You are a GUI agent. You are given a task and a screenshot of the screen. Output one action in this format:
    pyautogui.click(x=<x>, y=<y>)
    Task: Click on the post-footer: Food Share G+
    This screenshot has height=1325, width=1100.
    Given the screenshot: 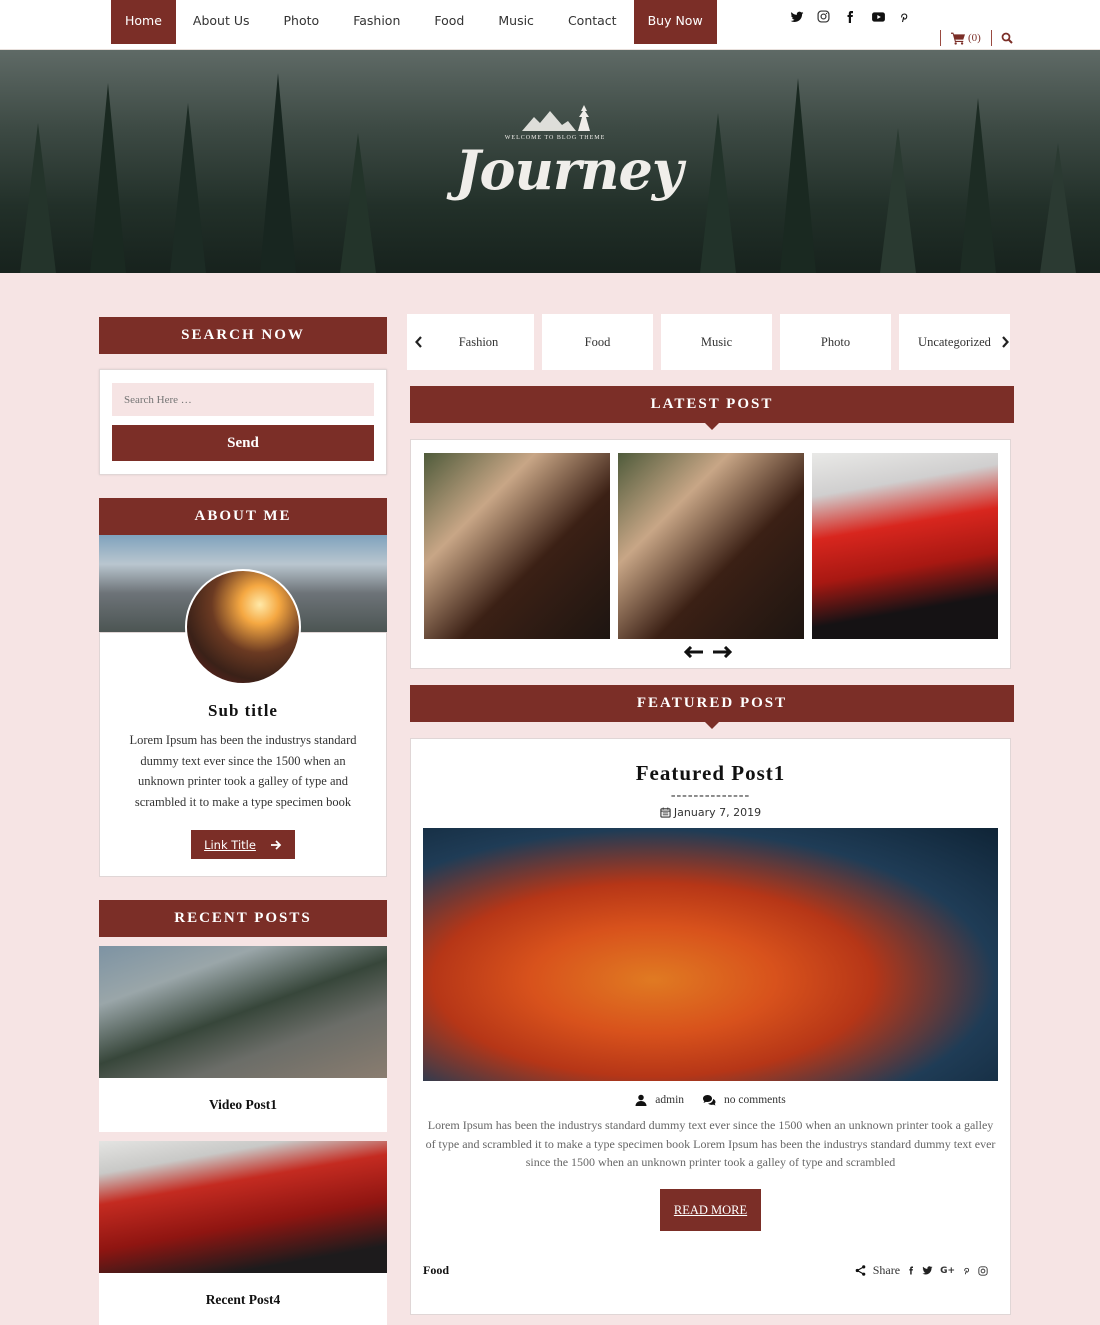 What is the action you would take?
    pyautogui.click(x=705, y=1270)
    